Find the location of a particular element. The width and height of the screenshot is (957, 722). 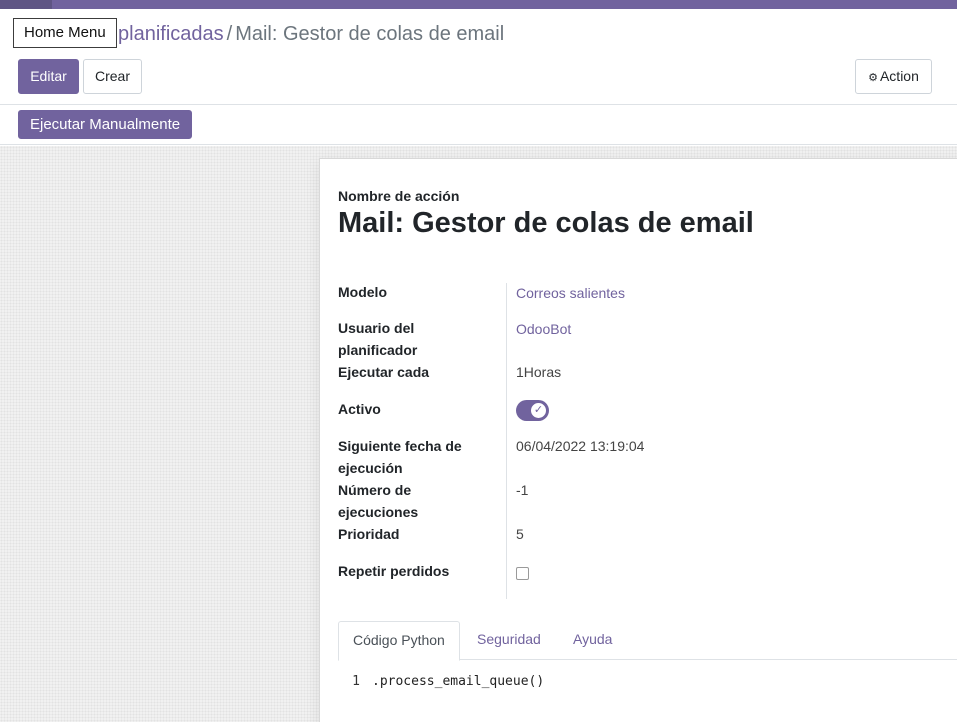

field-divider is located at coordinates (506, 441).